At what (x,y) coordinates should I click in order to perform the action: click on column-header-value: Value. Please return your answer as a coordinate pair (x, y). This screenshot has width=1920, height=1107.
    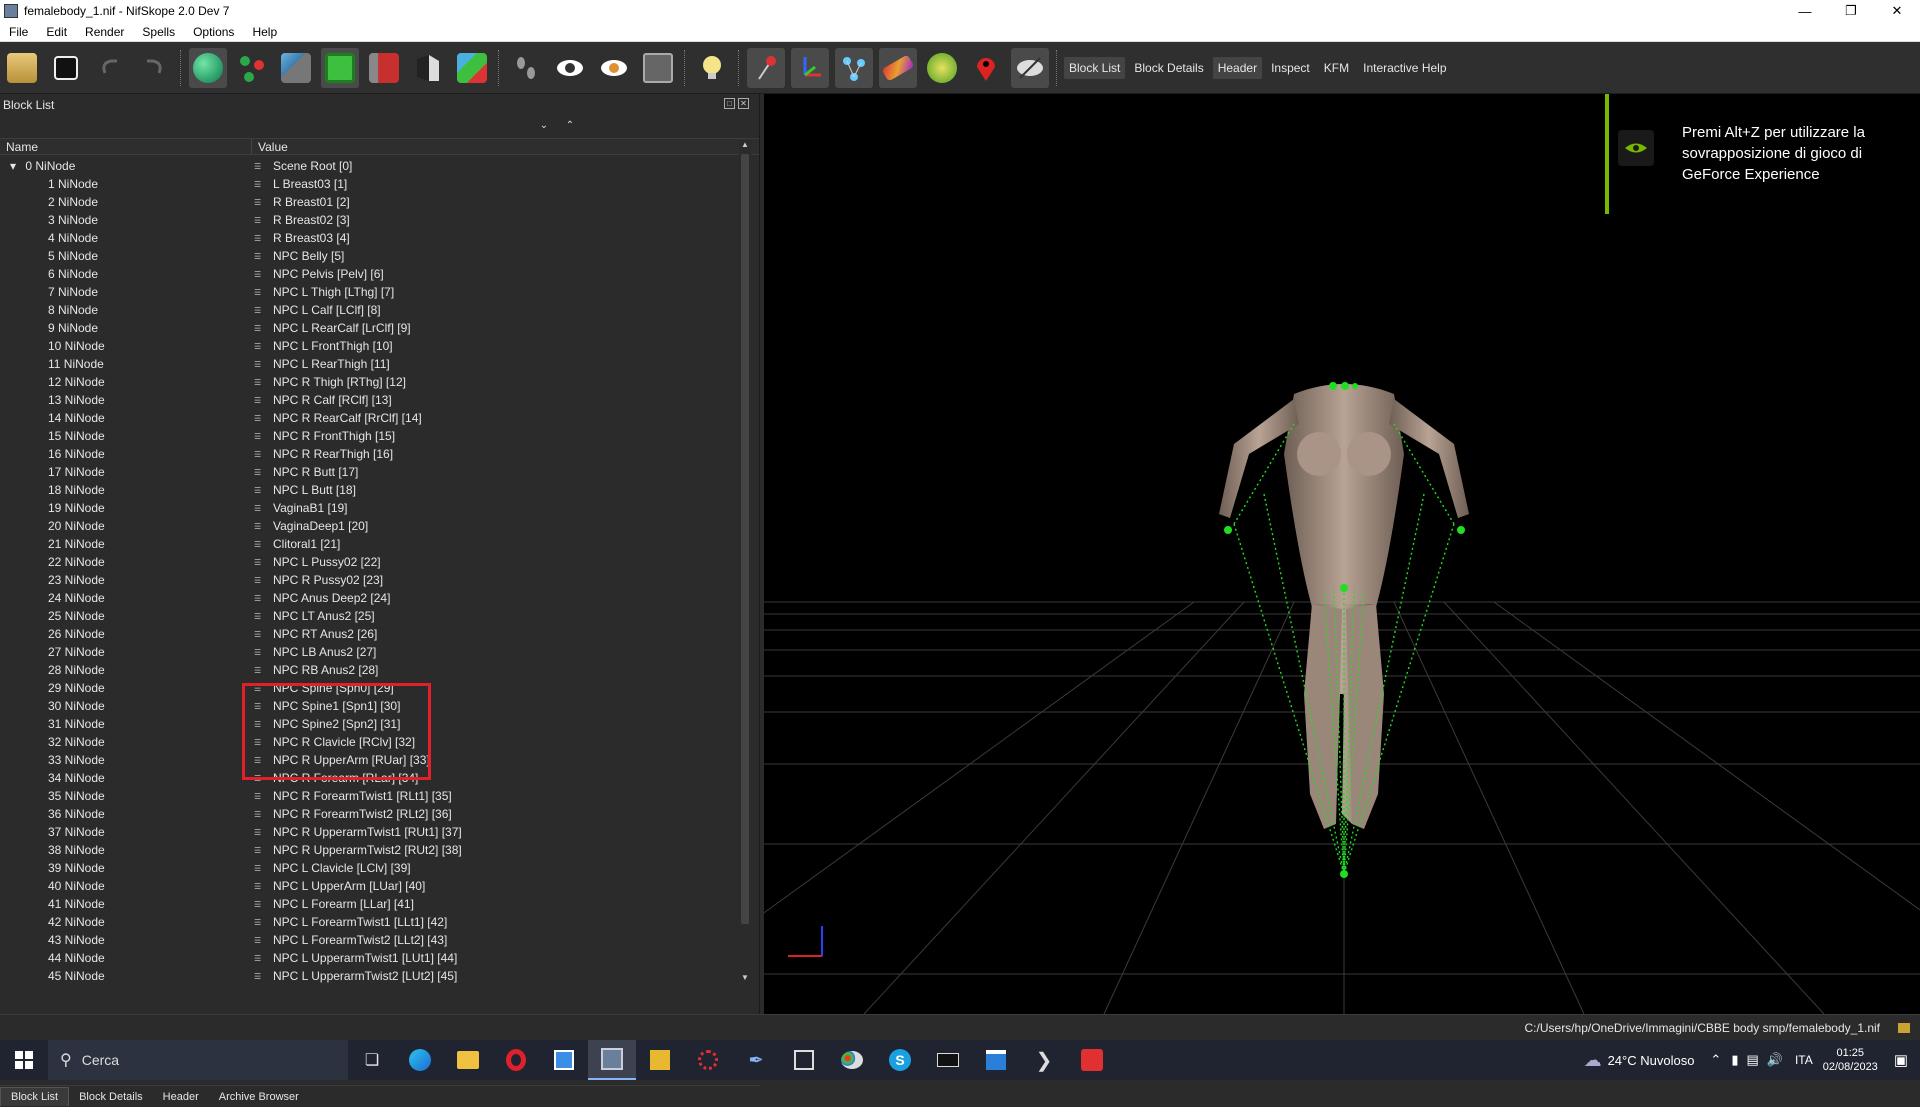
    Looking at the image, I should click on (496, 146).